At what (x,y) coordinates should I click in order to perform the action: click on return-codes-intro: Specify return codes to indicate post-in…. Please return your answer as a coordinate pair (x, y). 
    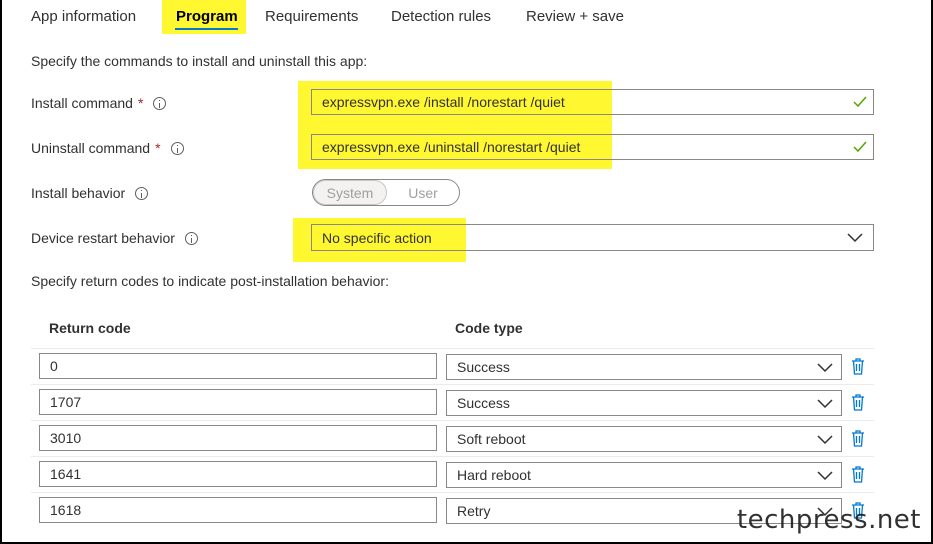
    Looking at the image, I should click on (210, 281).